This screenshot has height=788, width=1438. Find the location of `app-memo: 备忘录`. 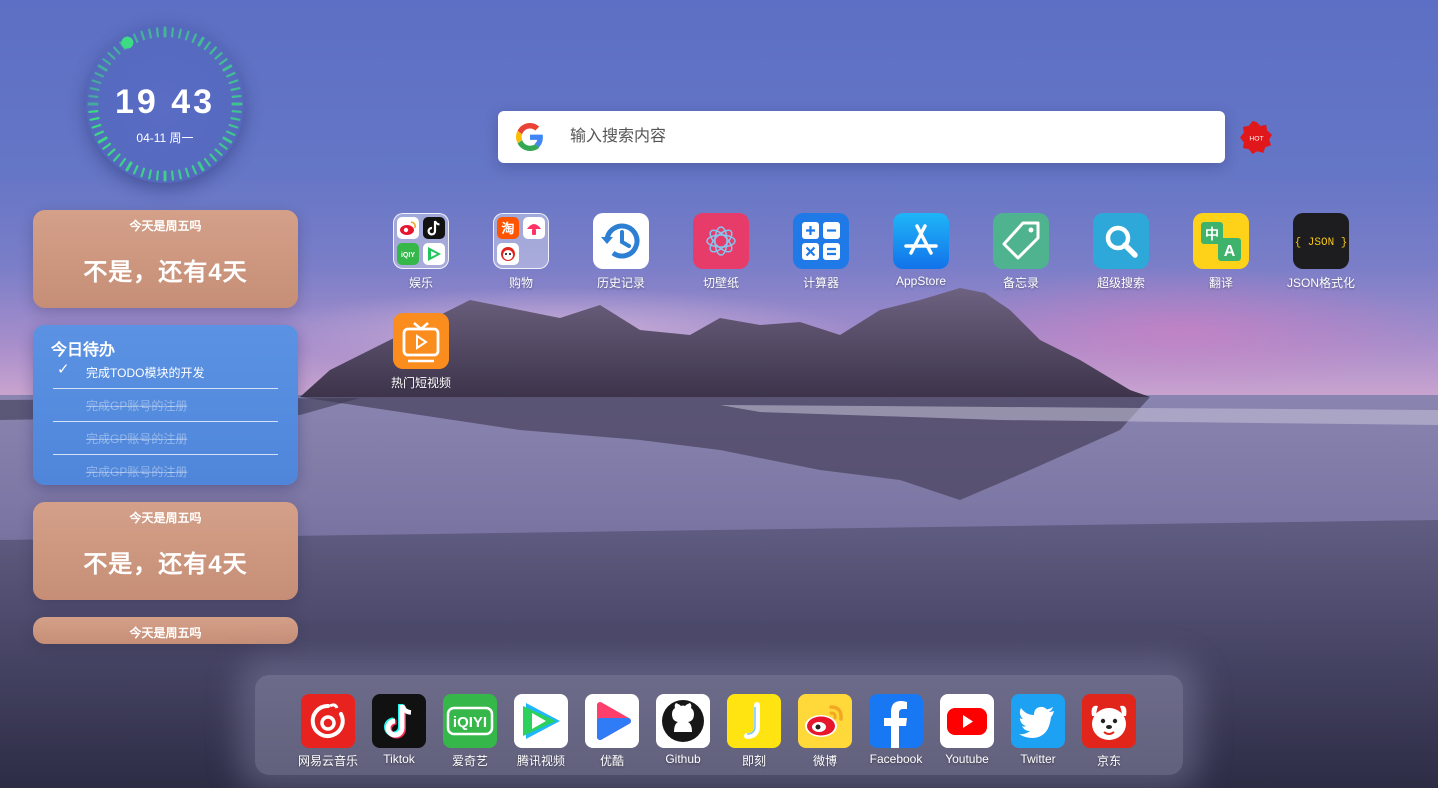

app-memo: 备忘录 is located at coordinates (1021, 252).